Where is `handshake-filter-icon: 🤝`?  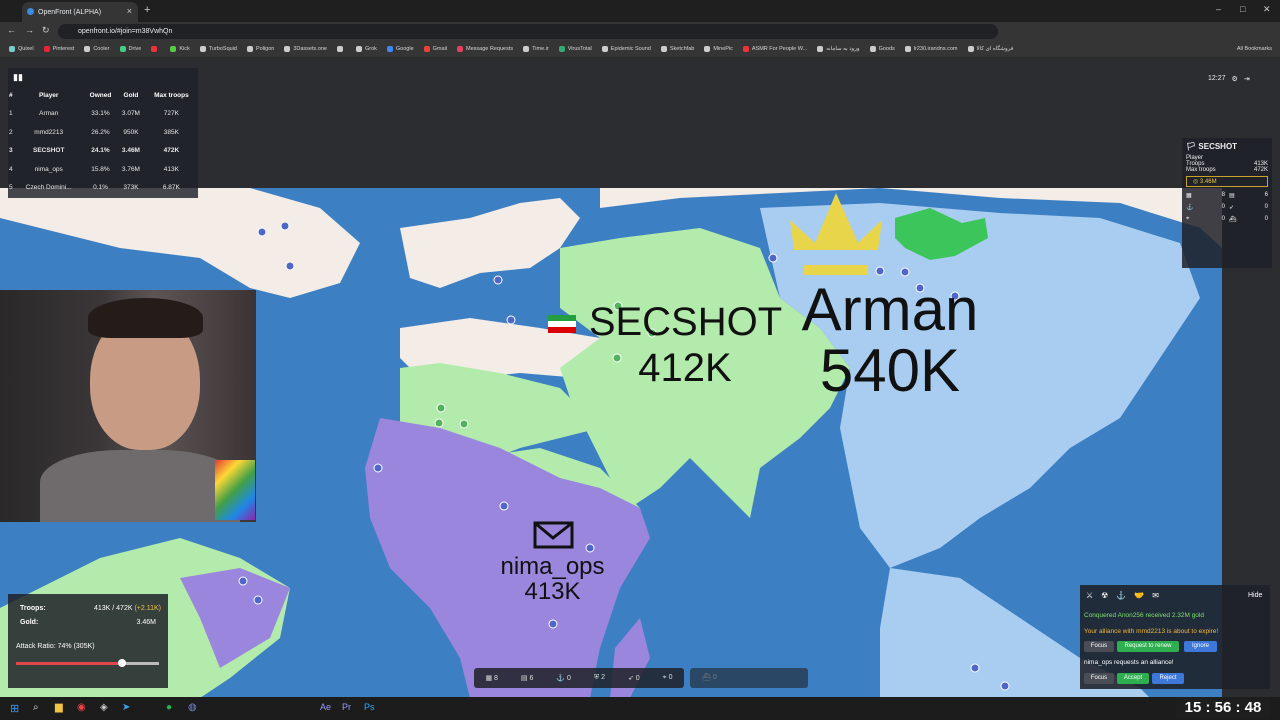
handshake-filter-icon: 🤝 is located at coordinates (1139, 595).